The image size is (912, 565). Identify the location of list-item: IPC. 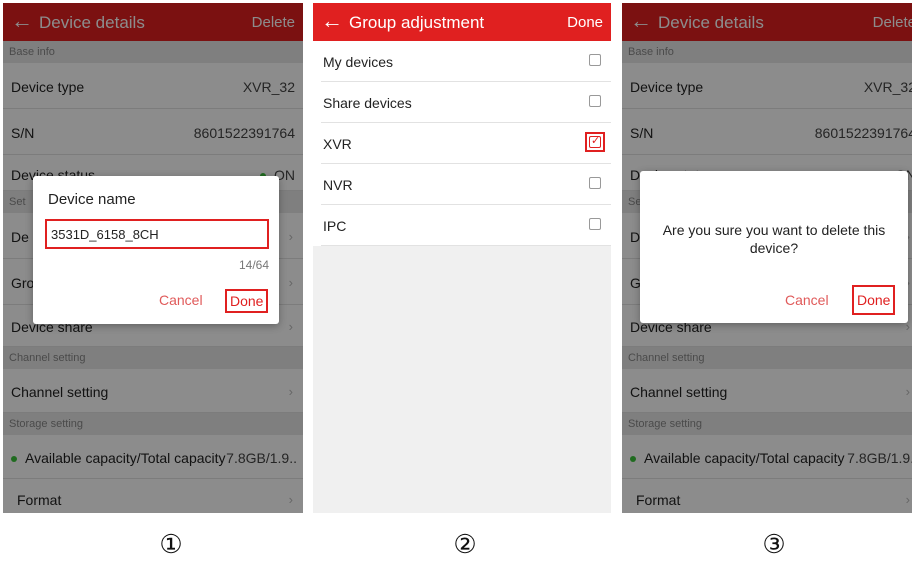
(466, 225).